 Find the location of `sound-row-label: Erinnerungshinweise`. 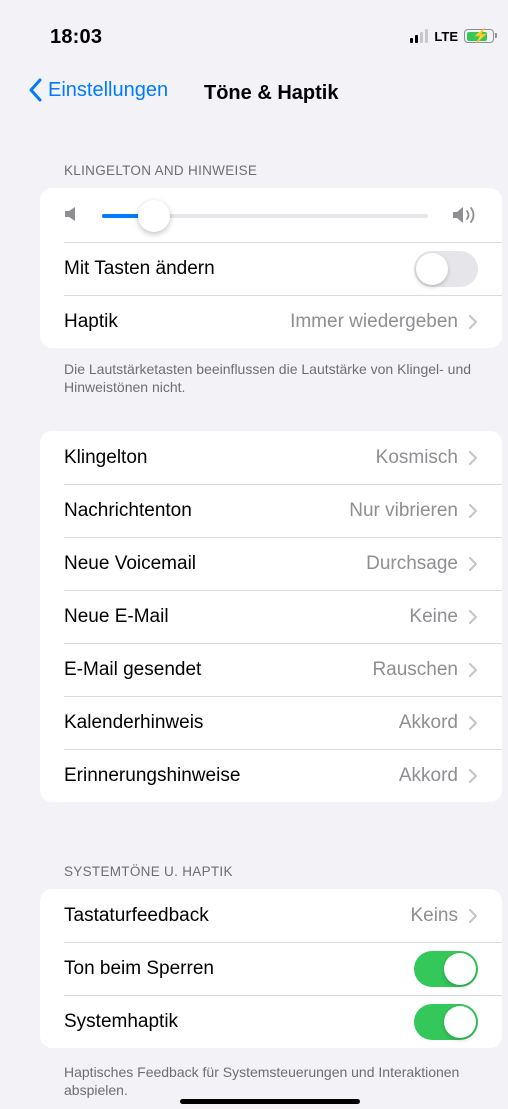

sound-row-label: Erinnerungshinweise is located at coordinates (152, 775).